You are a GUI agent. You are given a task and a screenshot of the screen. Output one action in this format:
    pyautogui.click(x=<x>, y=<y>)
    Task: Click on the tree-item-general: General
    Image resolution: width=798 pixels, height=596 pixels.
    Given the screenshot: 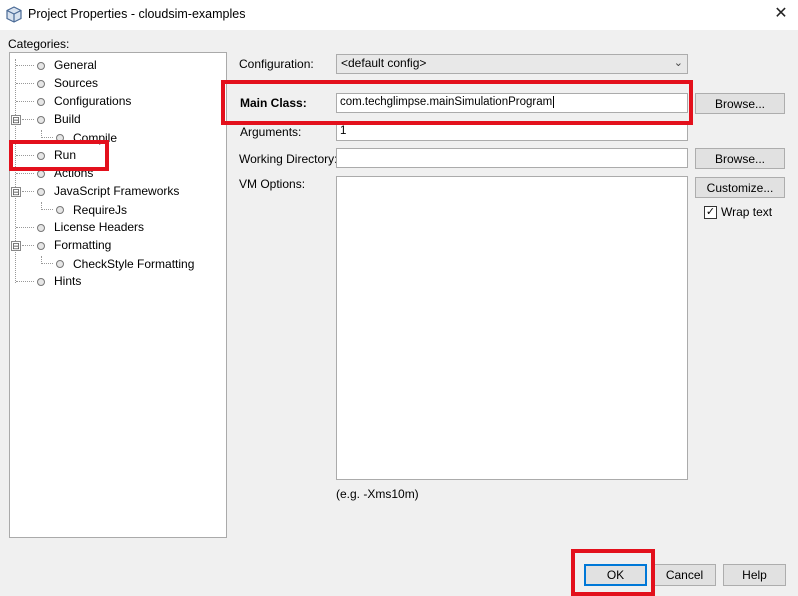 What is the action you would take?
    pyautogui.click(x=75, y=65)
    